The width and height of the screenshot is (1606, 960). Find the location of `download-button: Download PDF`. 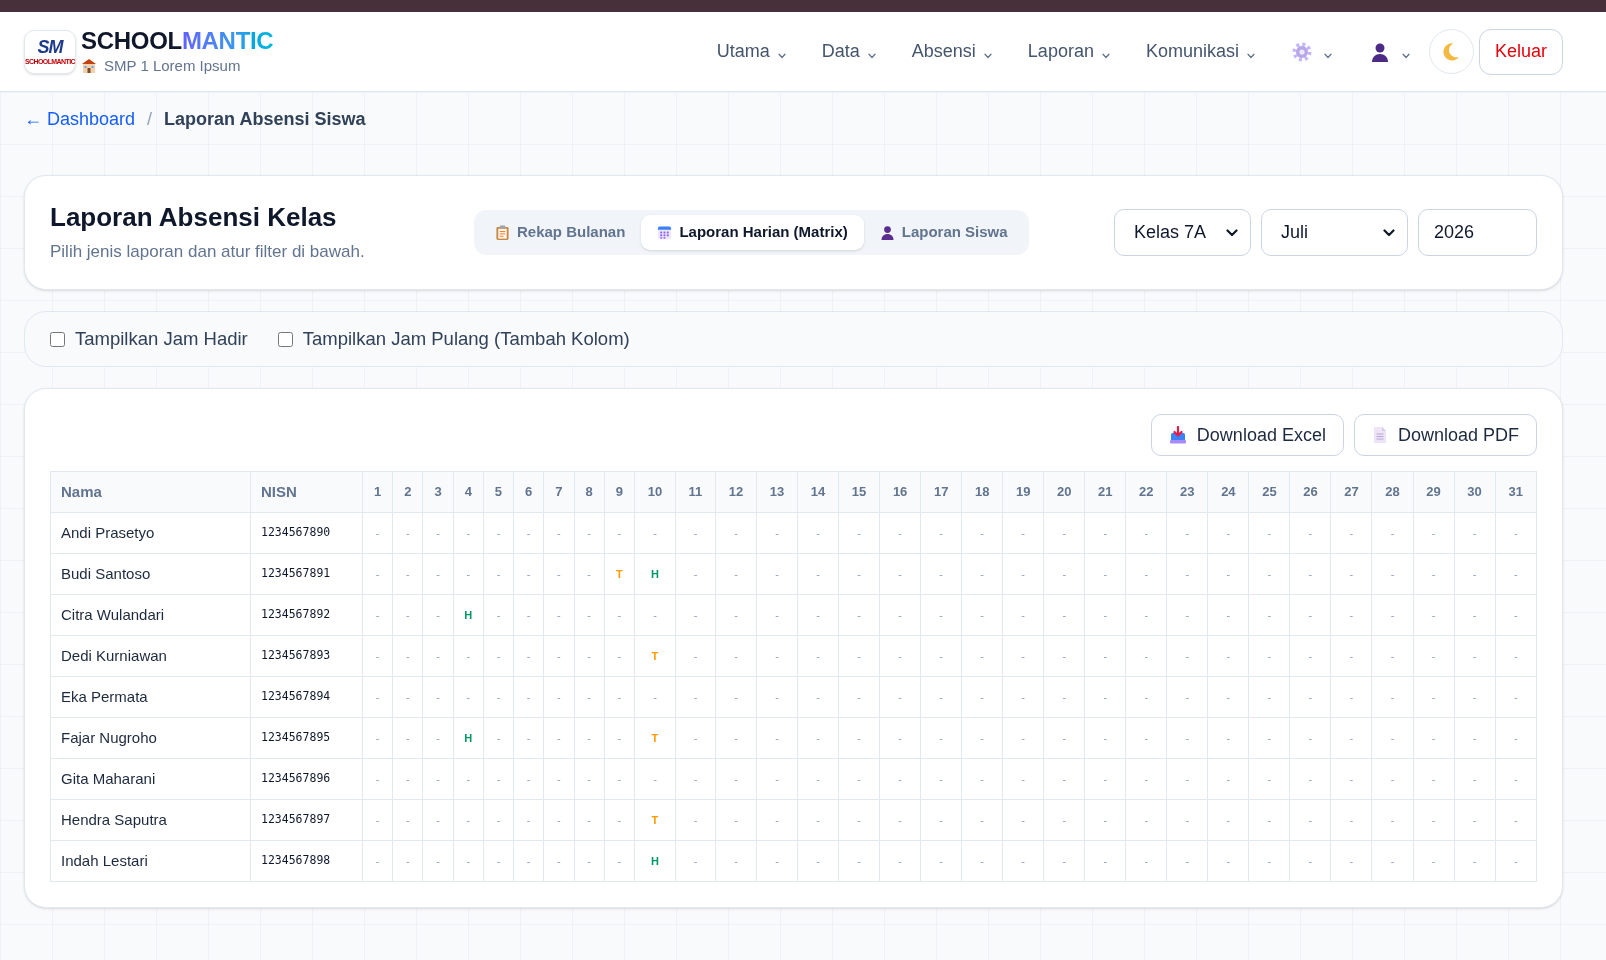

download-button: Download PDF is located at coordinates (1445, 435).